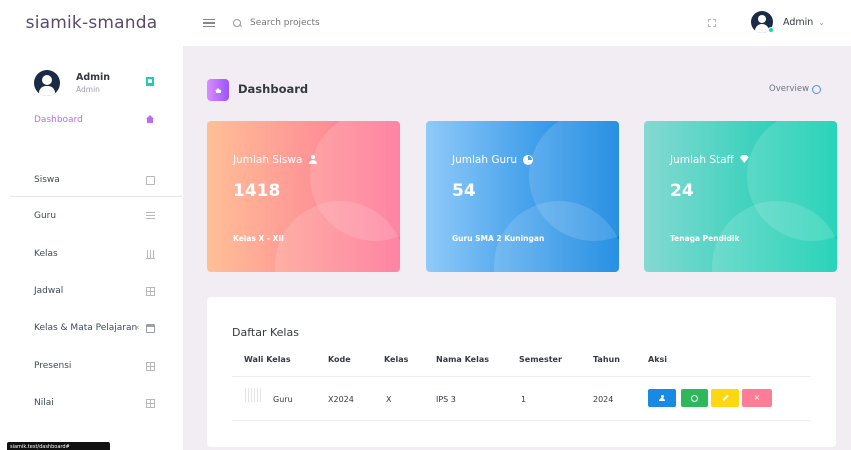 This screenshot has height=450, width=851. What do you see at coordinates (91, 216) in the screenshot?
I see `sidebar-item-guru: Guru` at bounding box center [91, 216].